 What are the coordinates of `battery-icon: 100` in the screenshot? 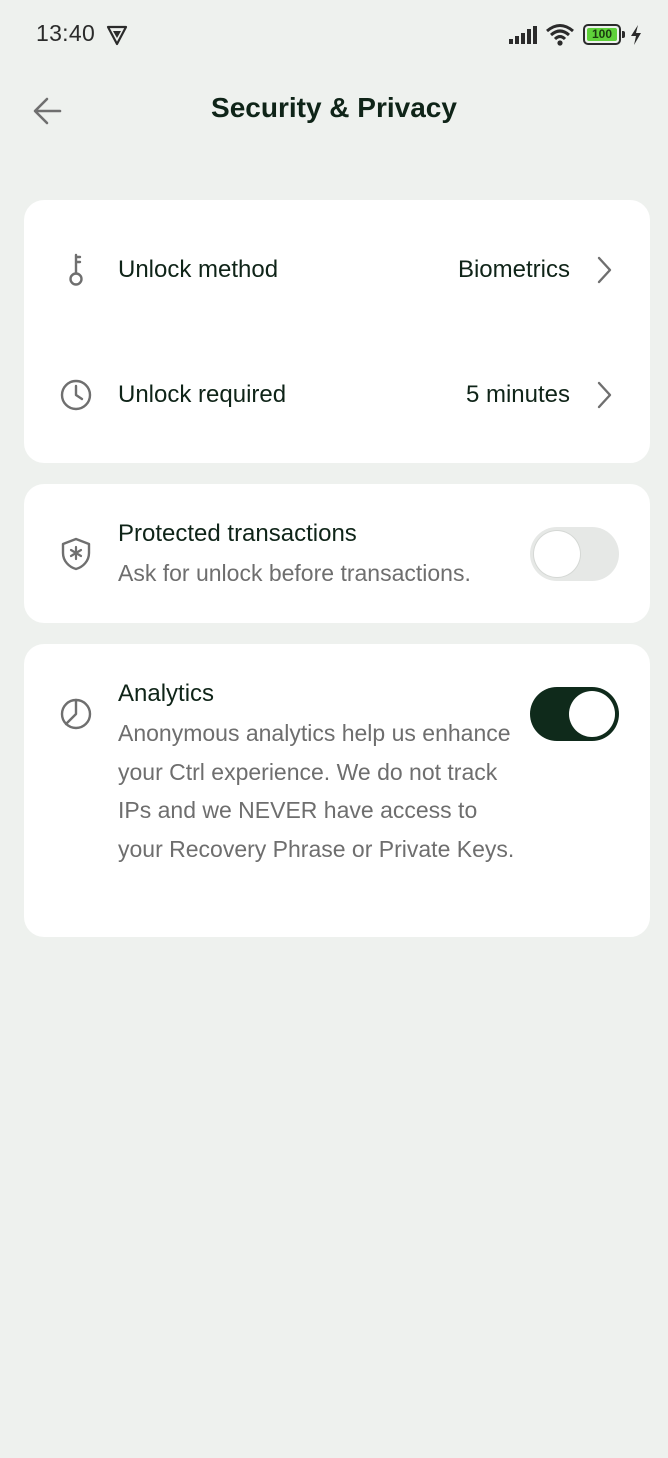 It's located at (604, 34).